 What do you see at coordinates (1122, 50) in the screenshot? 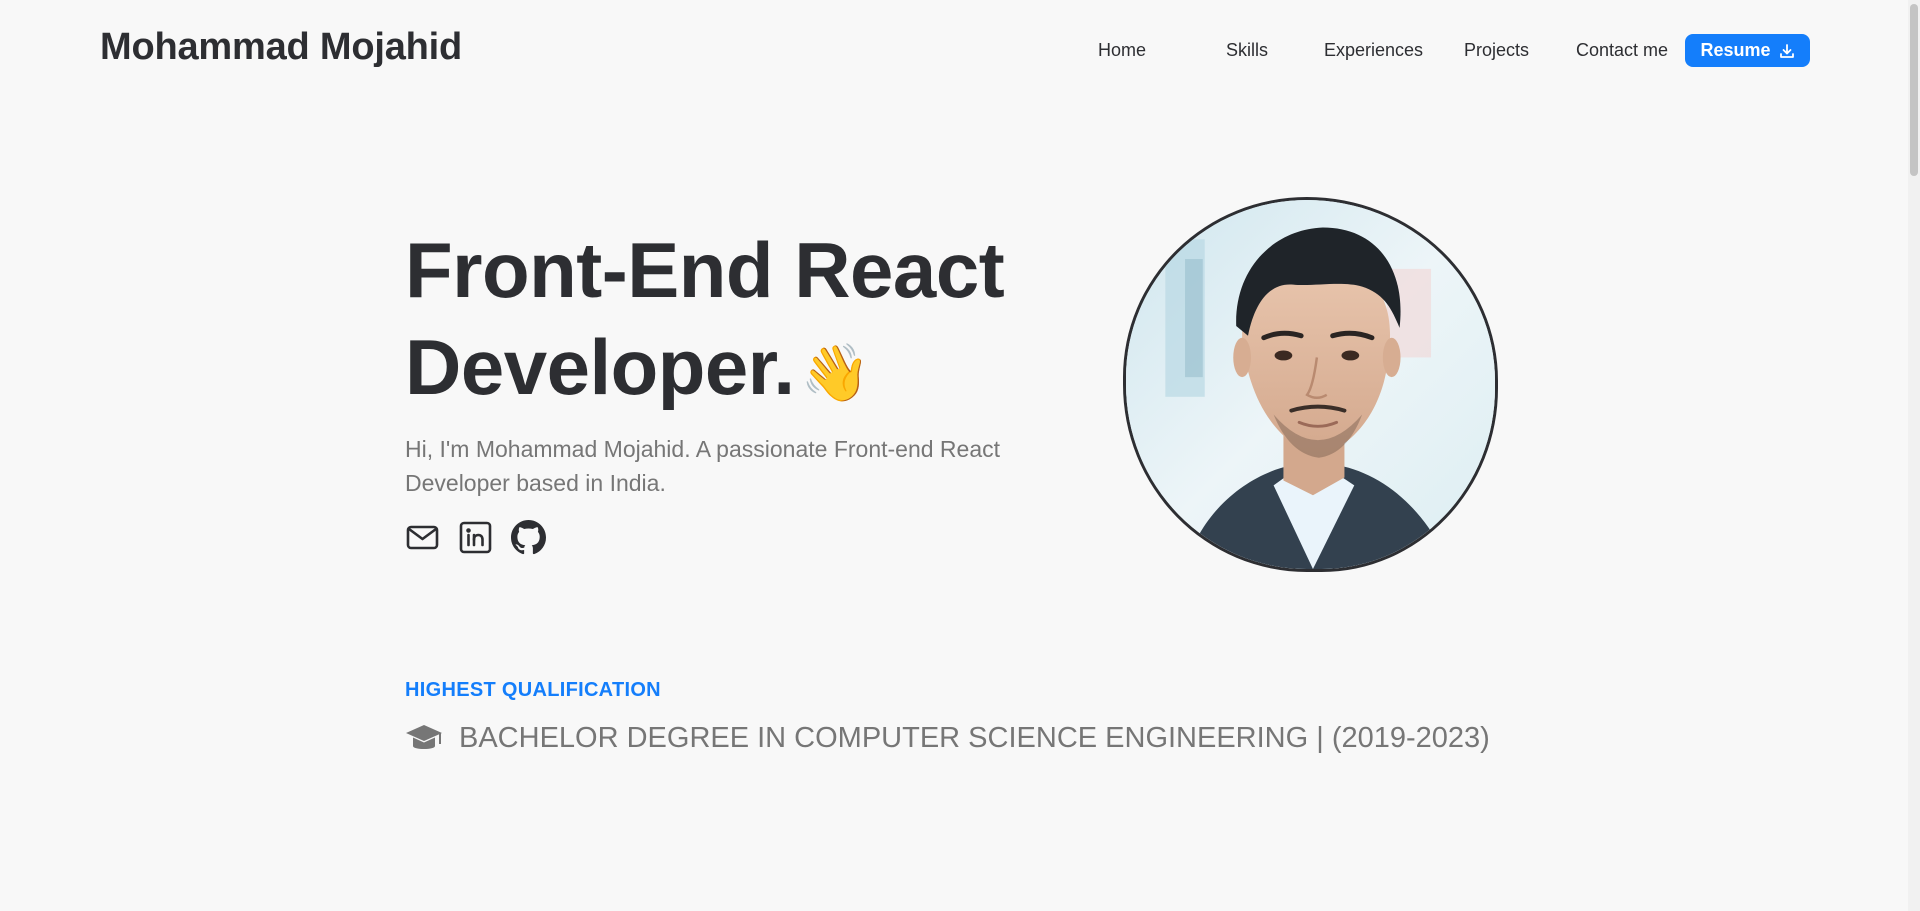
I see `nav-home: Home` at bounding box center [1122, 50].